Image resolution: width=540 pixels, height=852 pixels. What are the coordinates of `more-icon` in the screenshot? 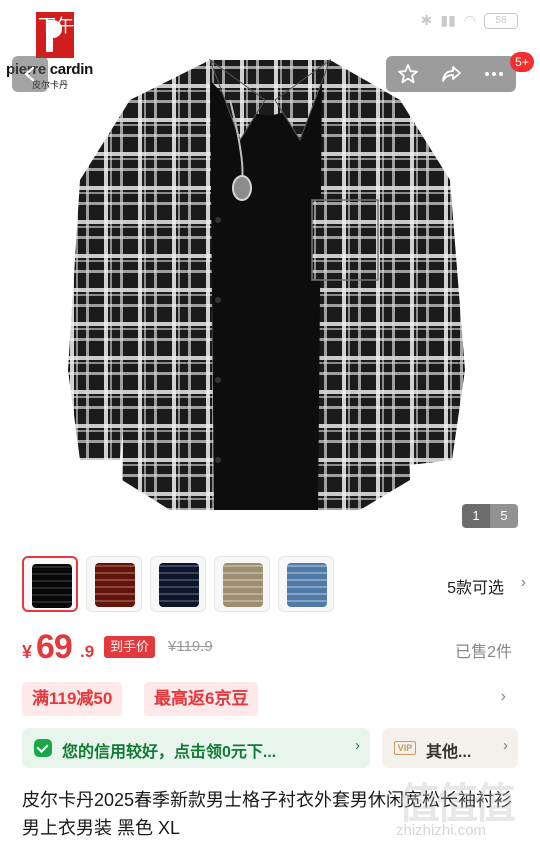 It's located at (494, 74).